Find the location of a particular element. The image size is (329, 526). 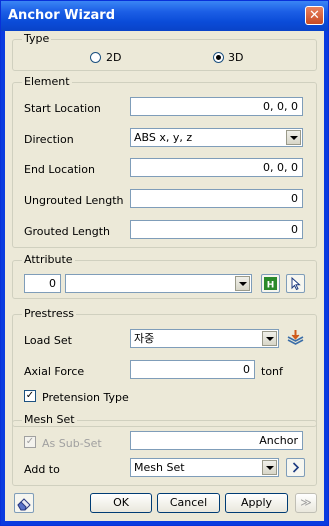

end-location-label: End Location is located at coordinates (59, 169).